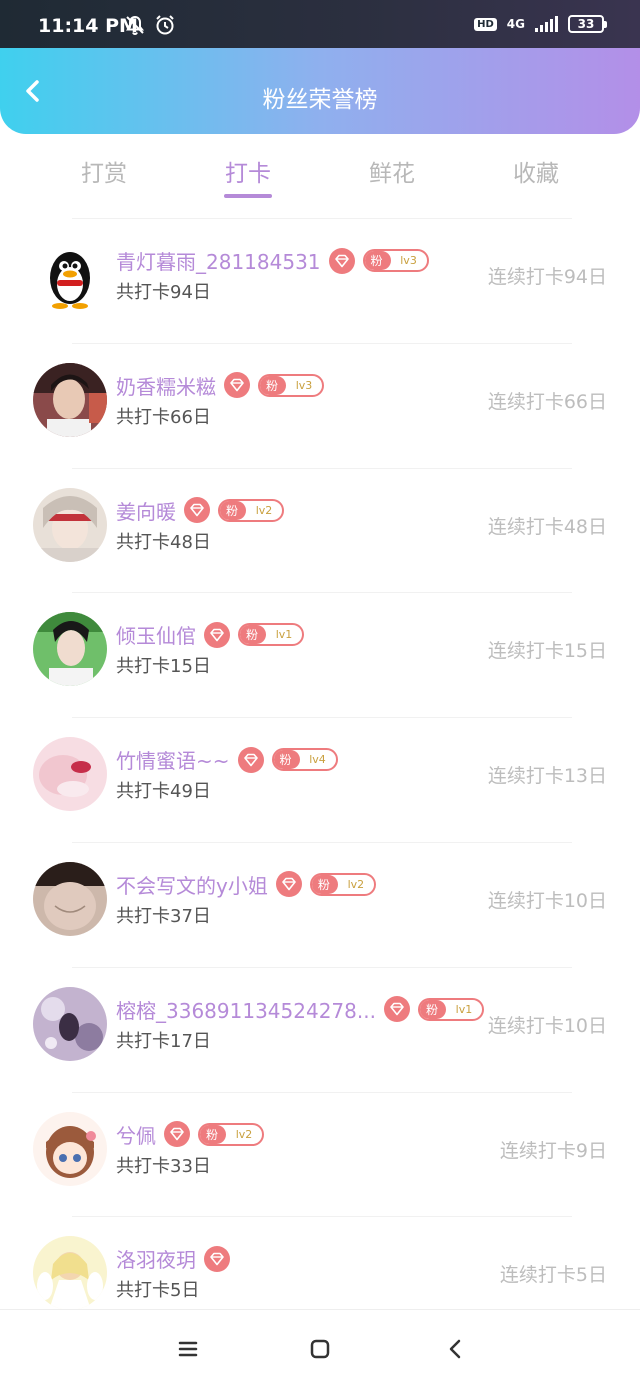  What do you see at coordinates (455, 1349) in the screenshot?
I see `nav-back-button` at bounding box center [455, 1349].